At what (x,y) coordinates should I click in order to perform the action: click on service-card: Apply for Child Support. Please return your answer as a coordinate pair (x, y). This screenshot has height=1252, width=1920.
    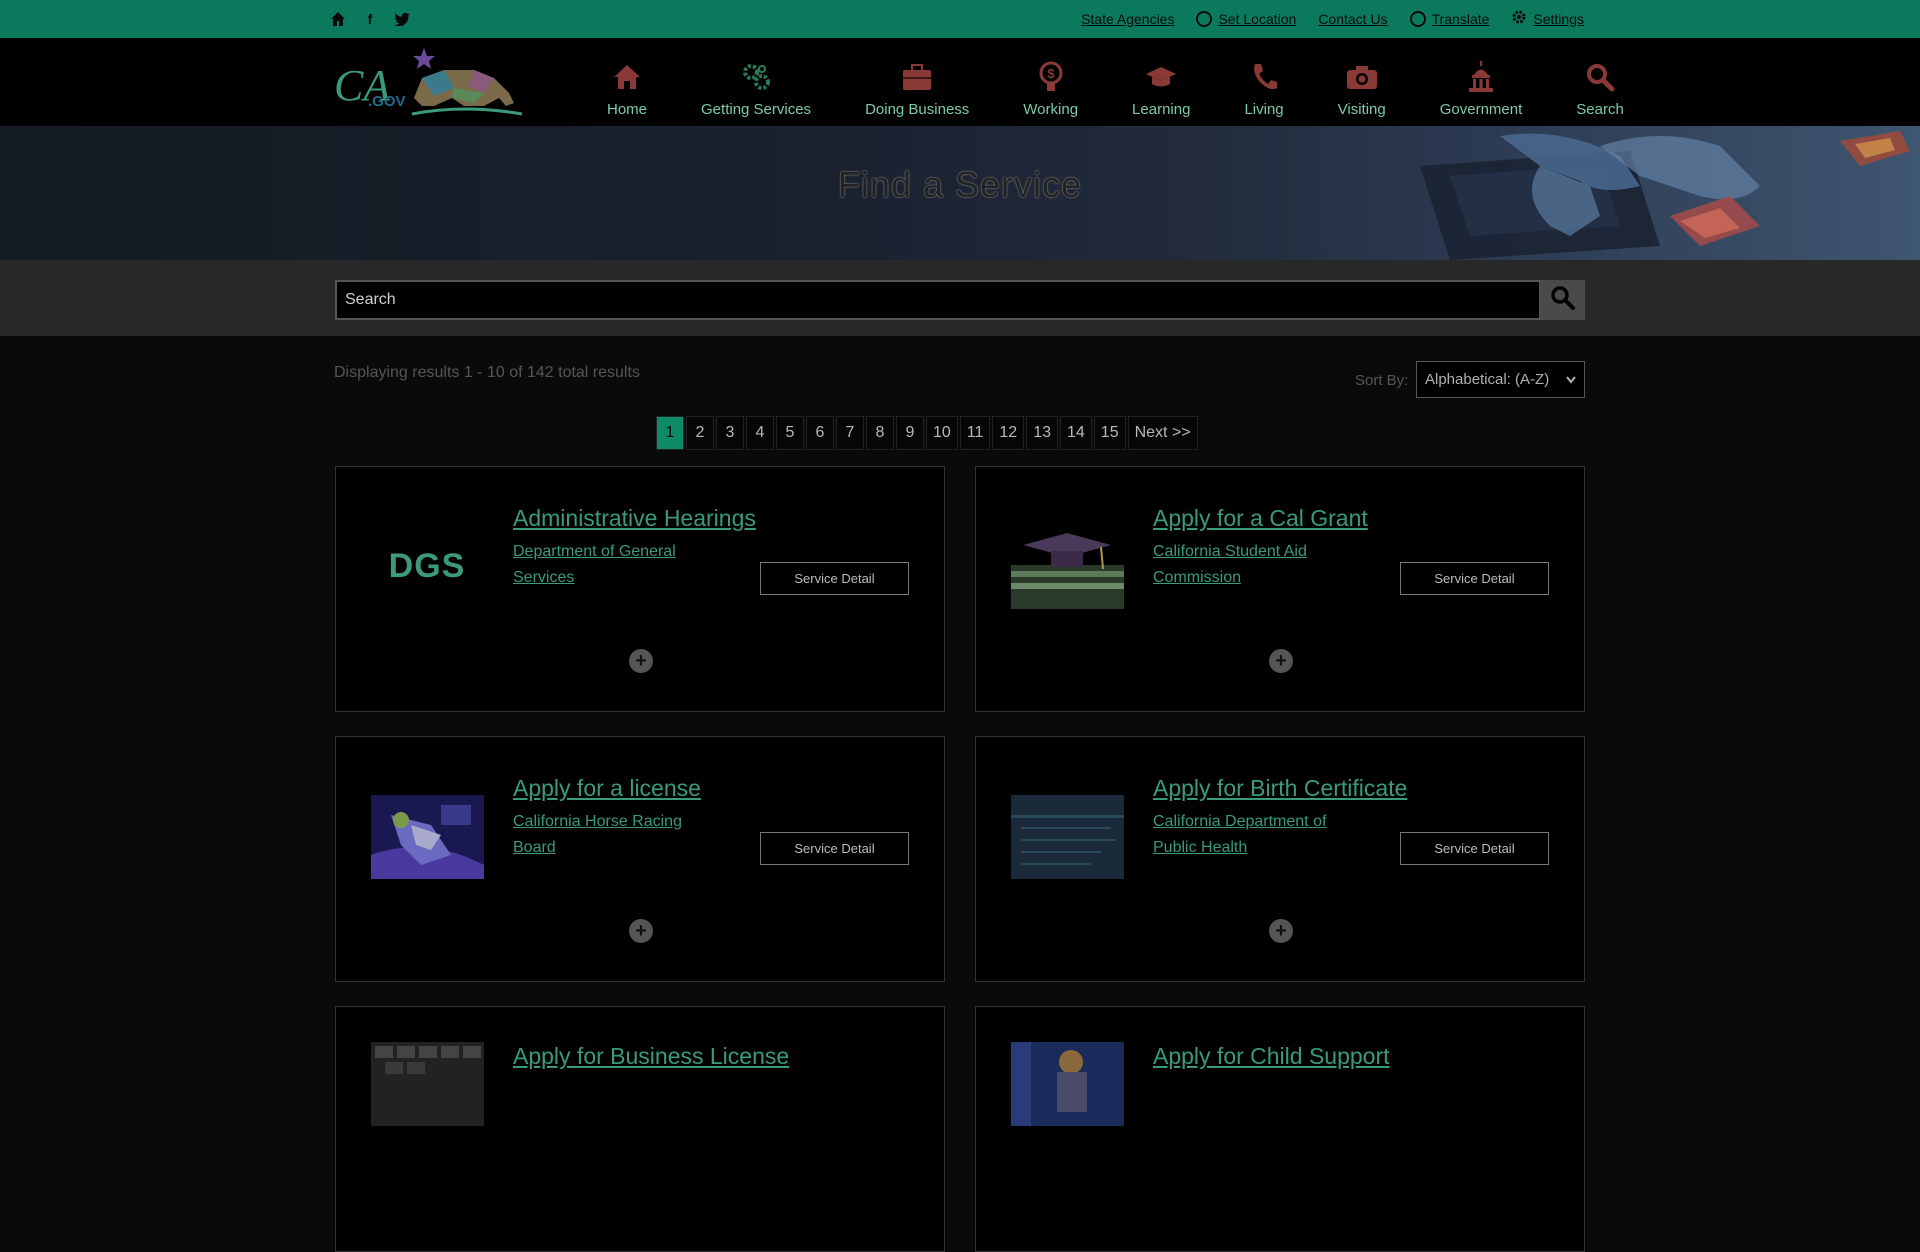
    Looking at the image, I should click on (1280, 1129).